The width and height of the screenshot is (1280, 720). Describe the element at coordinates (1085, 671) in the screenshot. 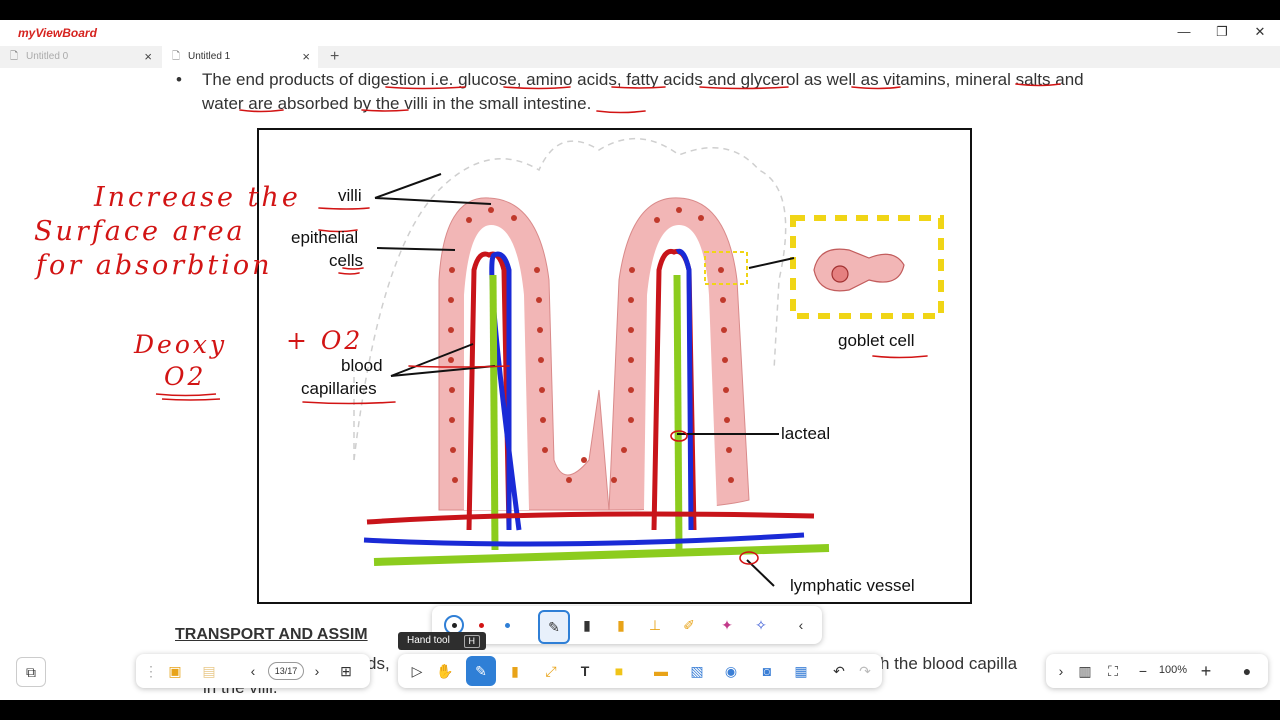

I see `map-icon: ▥` at that location.